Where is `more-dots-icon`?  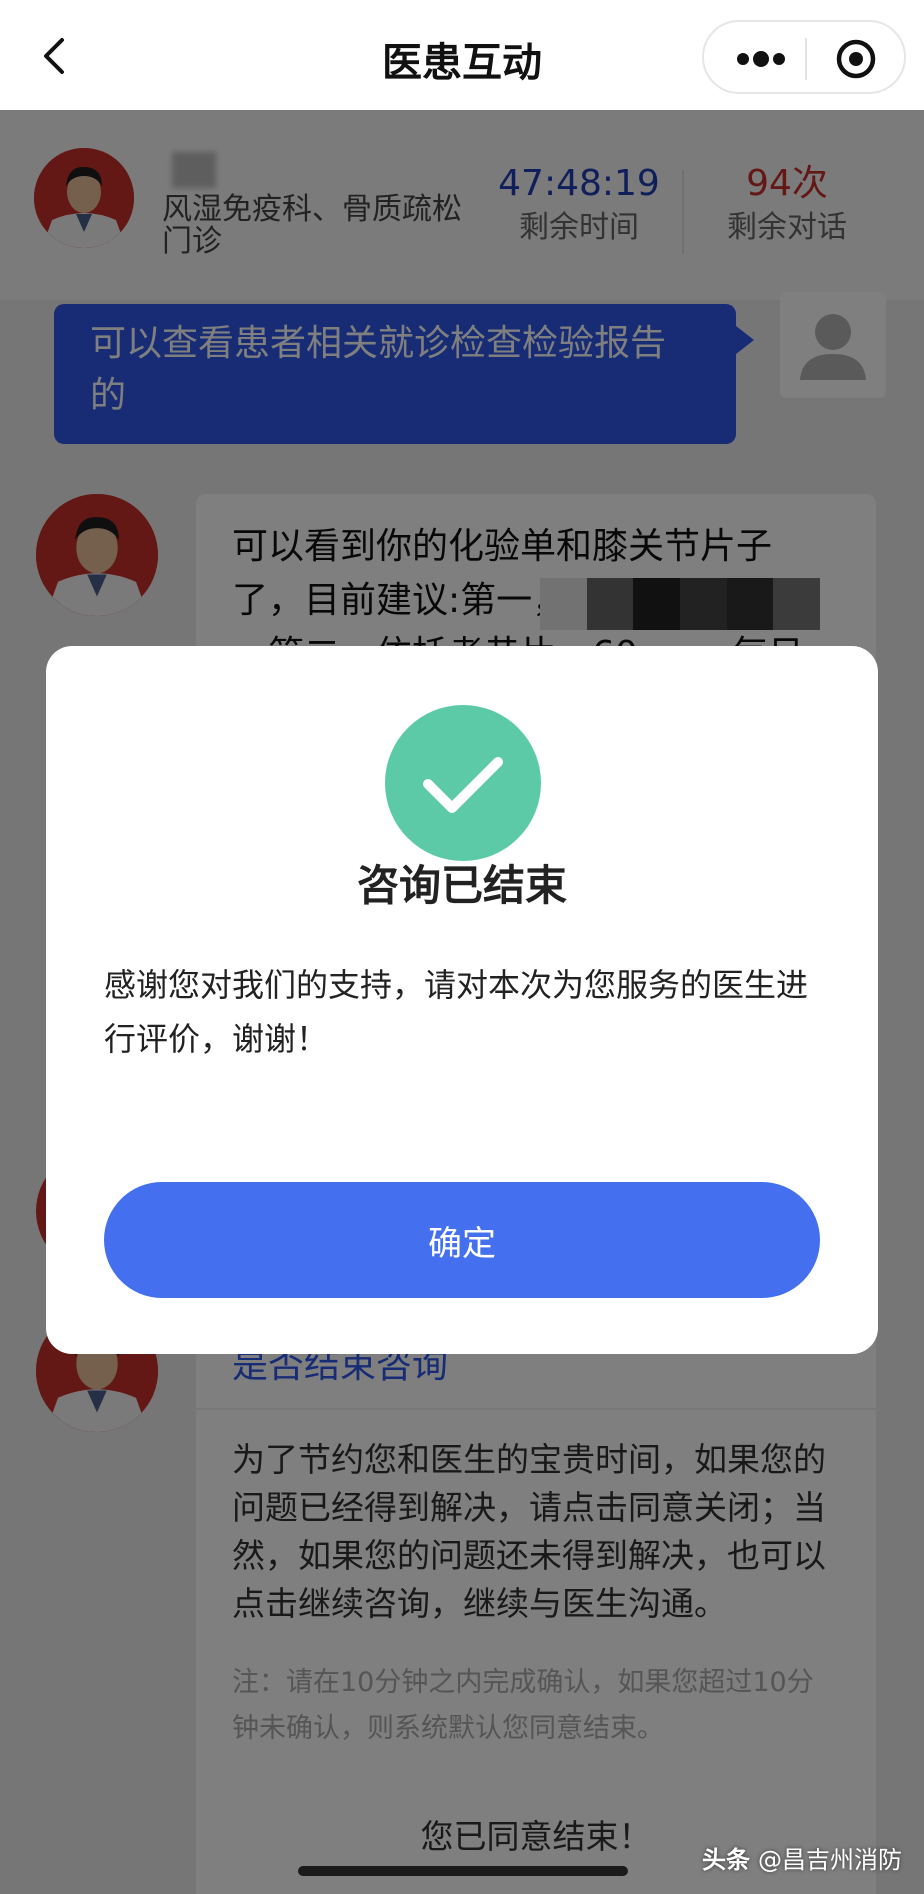
more-dots-icon is located at coordinates (761, 59).